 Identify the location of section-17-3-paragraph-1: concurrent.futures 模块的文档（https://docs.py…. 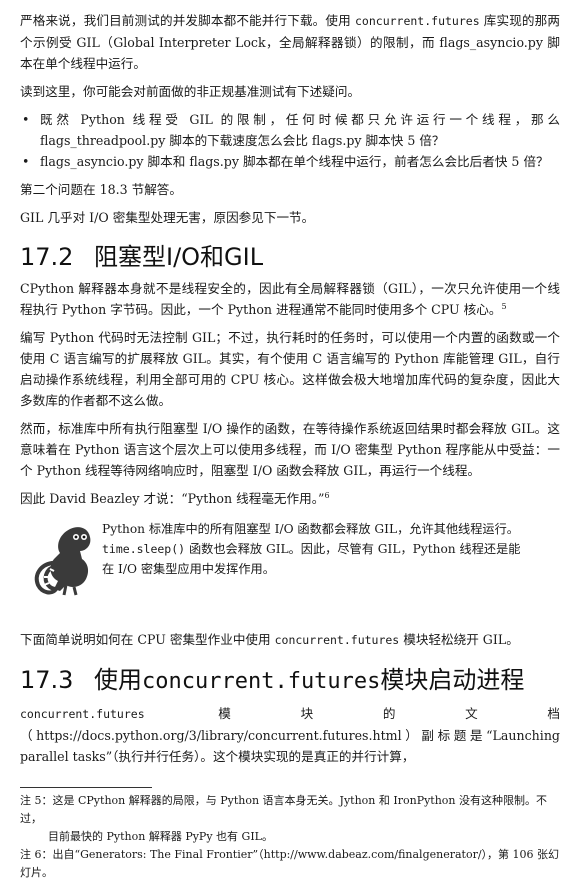
(290, 735).